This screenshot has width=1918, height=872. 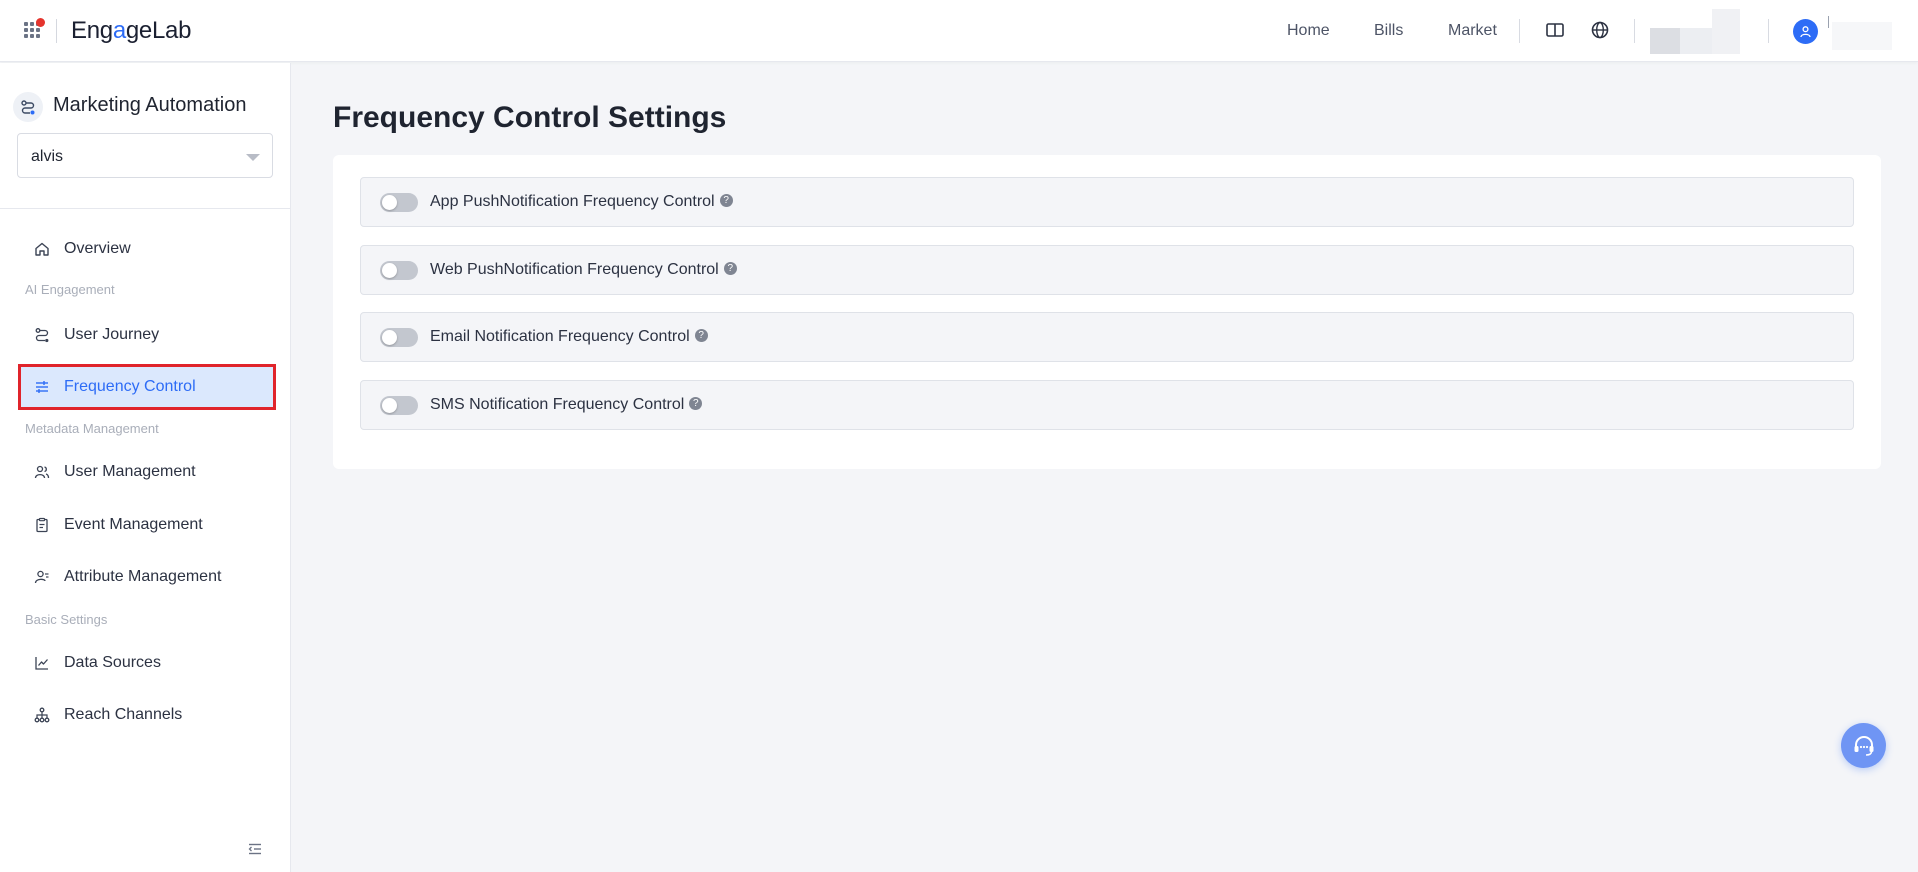 I want to click on setting-label: Web PushNotification Frequency Control?, so click(x=583, y=270).